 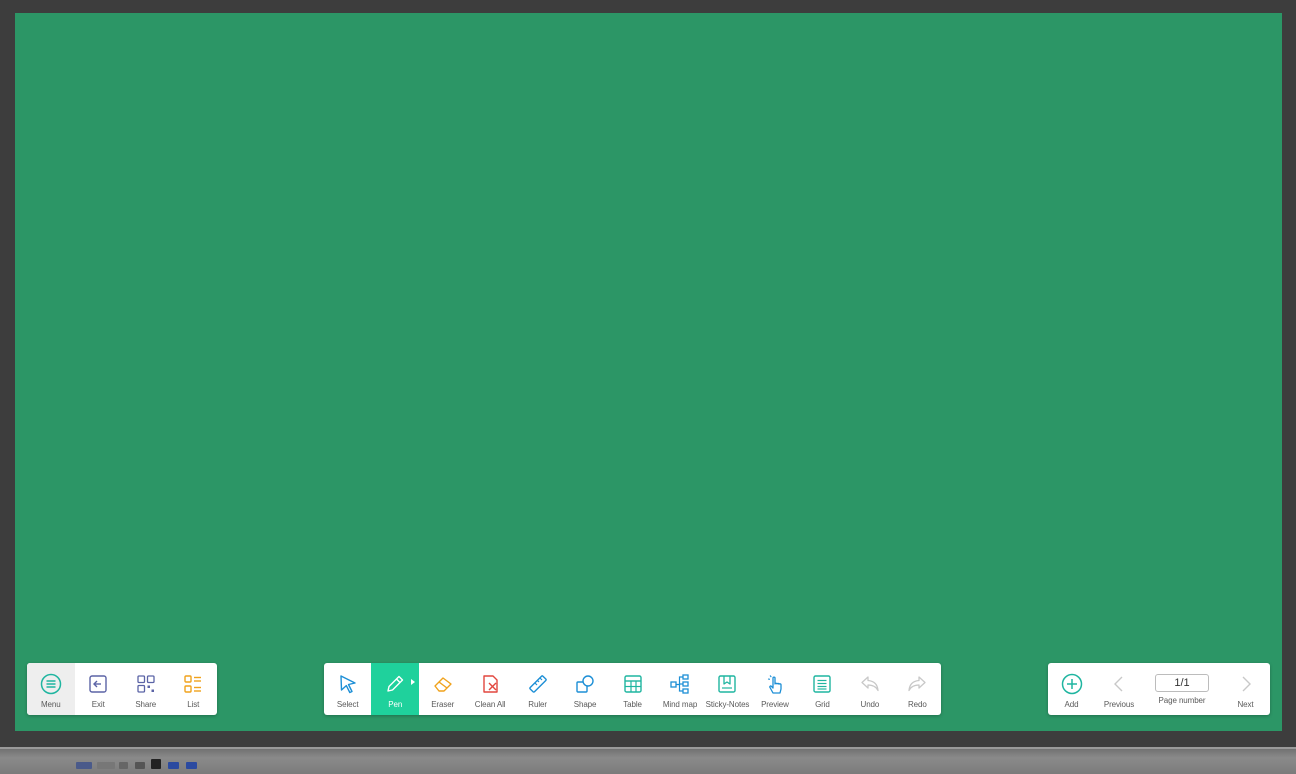 I want to click on previous-label: Previous, so click(x=1119, y=704).